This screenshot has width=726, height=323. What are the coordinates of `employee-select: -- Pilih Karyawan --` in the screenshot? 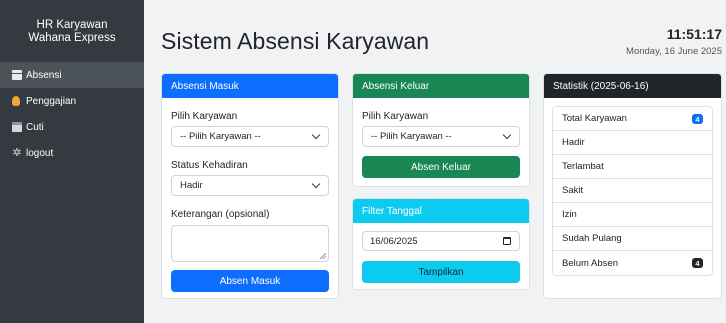 It's located at (250, 136).